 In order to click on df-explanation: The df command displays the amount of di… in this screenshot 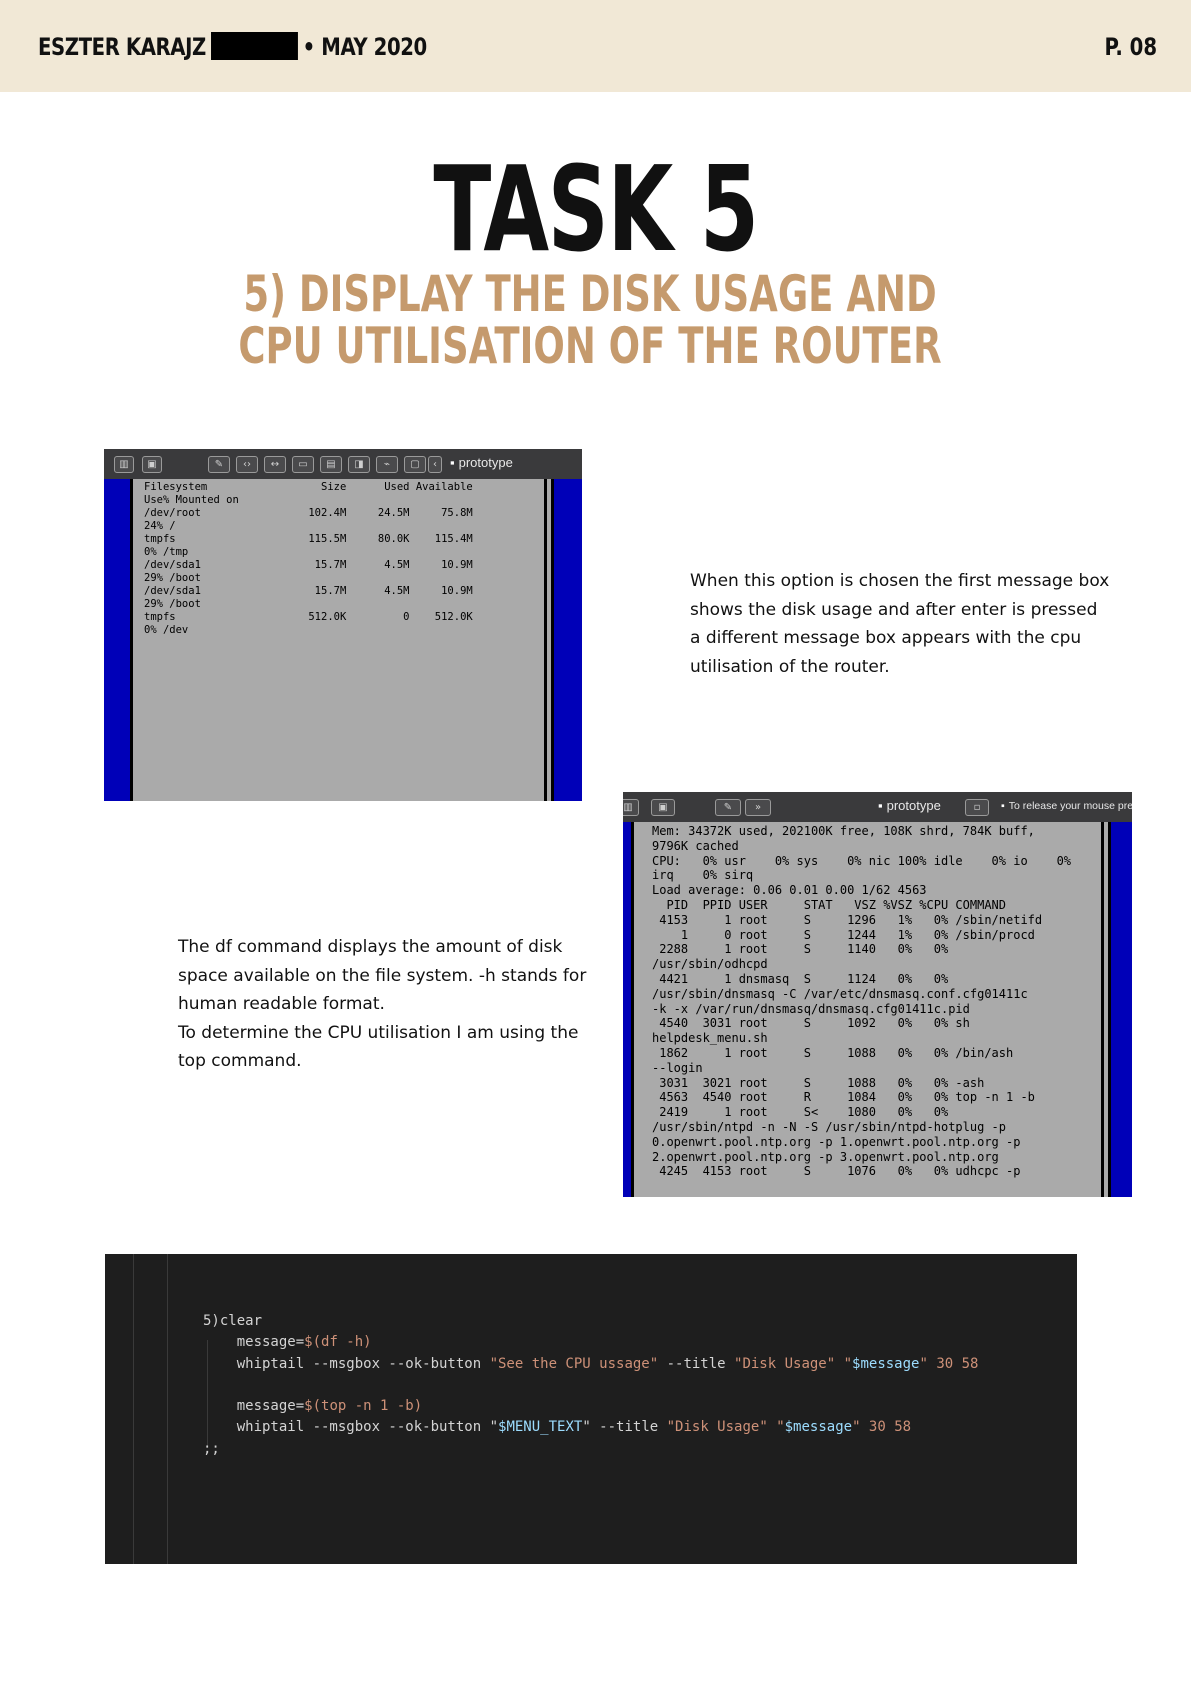, I will do `click(382, 975)`.